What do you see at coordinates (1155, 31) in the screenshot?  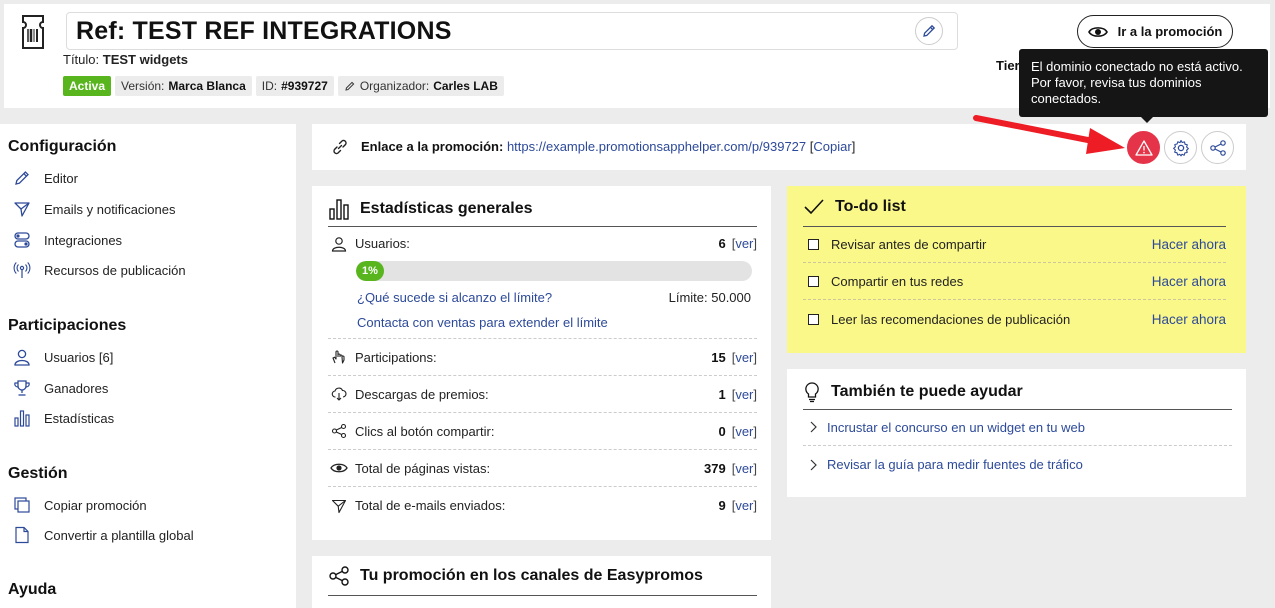 I see `go-to-promotion-button: Ir a la promoción` at bounding box center [1155, 31].